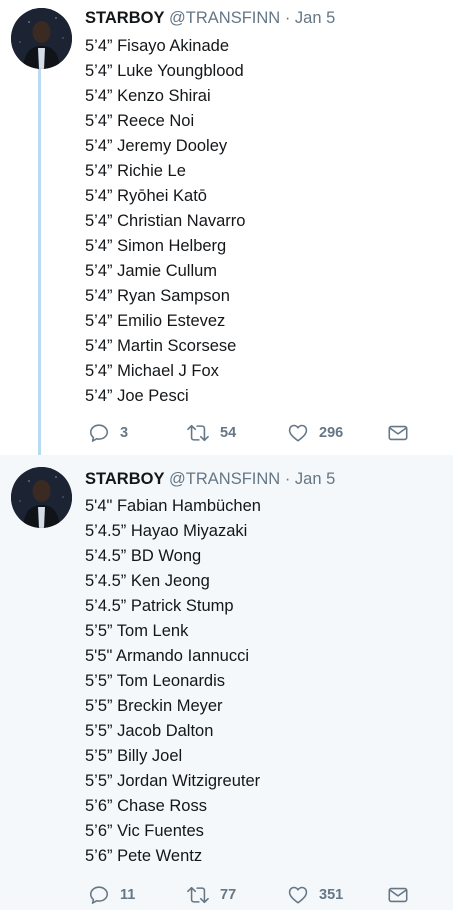 This screenshot has height=910, width=453. What do you see at coordinates (135, 171) in the screenshot?
I see `tweet-text-line: 5’4” Richie Le` at bounding box center [135, 171].